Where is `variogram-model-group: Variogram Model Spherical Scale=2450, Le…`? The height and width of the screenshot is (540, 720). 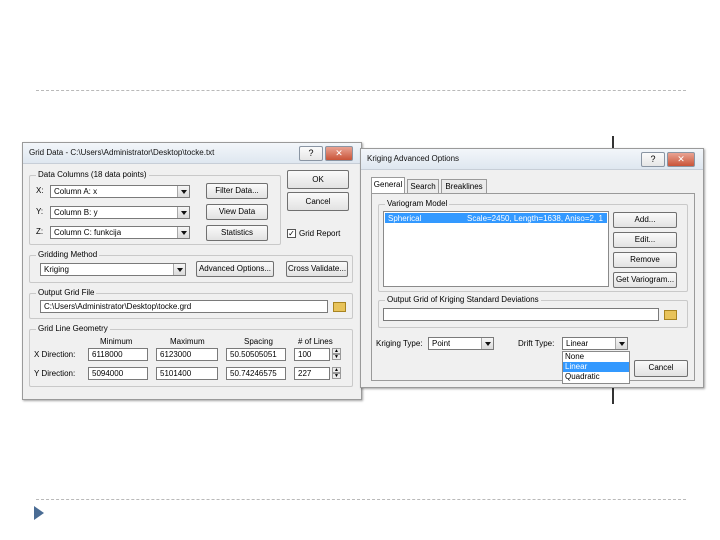
variogram-model-group: Variogram Model Spherical Scale=2450, Le… is located at coordinates (533, 245).